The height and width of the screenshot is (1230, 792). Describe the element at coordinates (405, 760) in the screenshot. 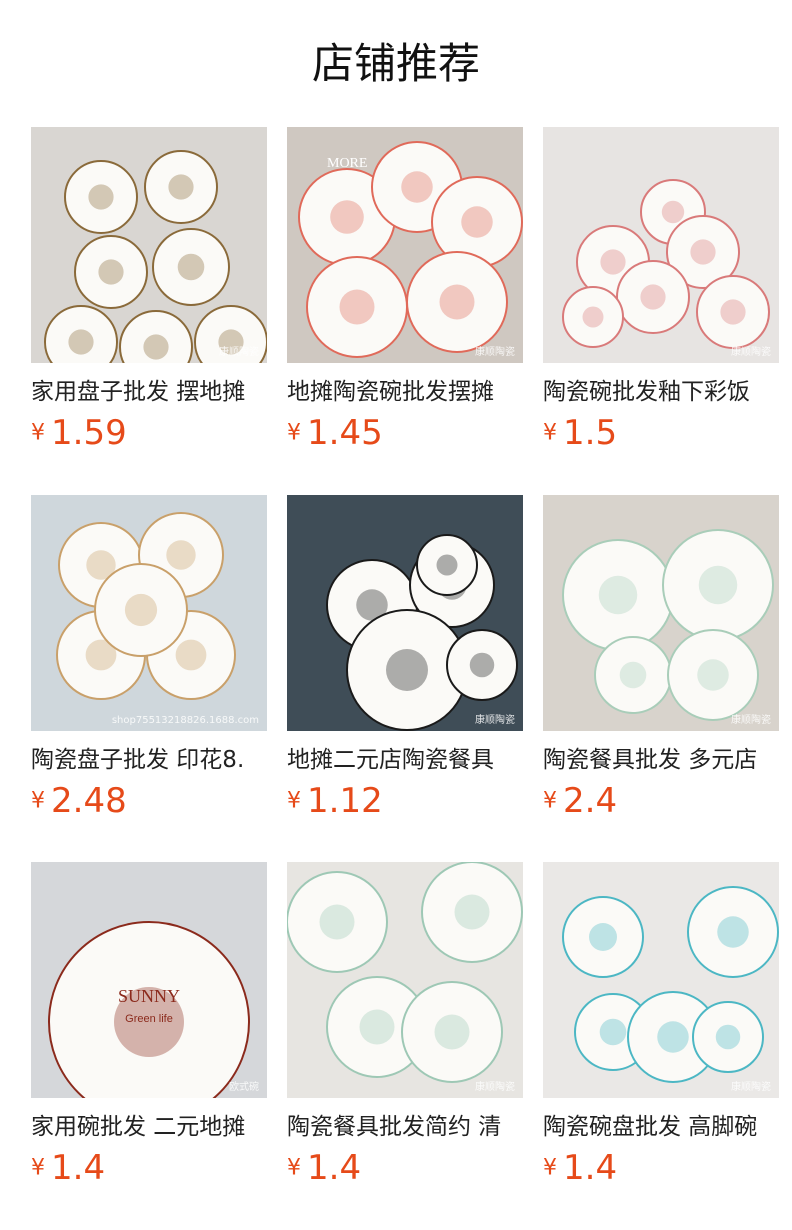

I see `product-name: 地摊二元店陶瓷餐具` at that location.